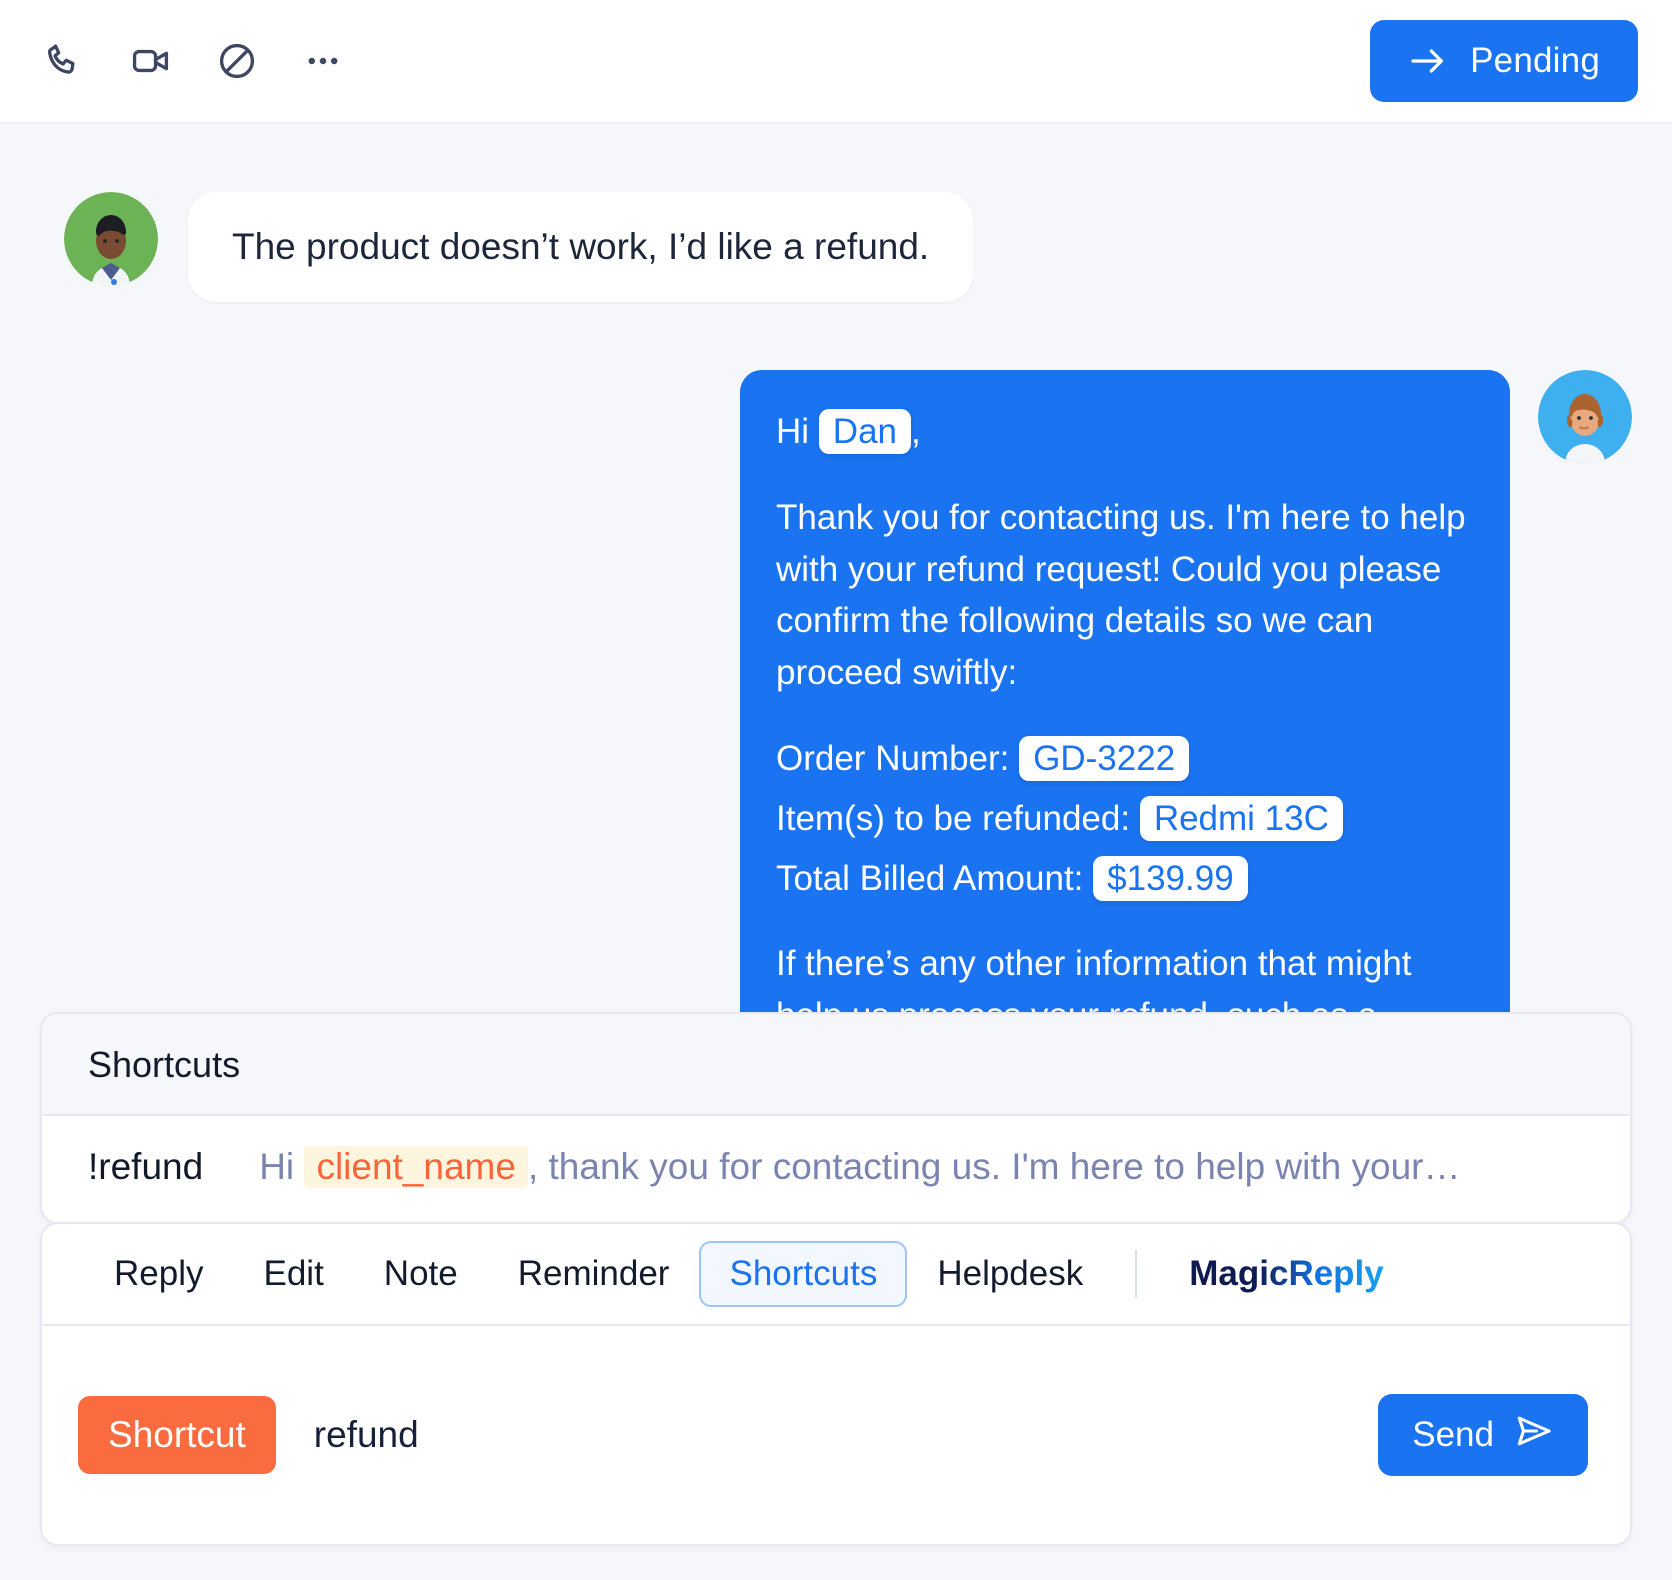  I want to click on status-pending-button: Pending, so click(1504, 61).